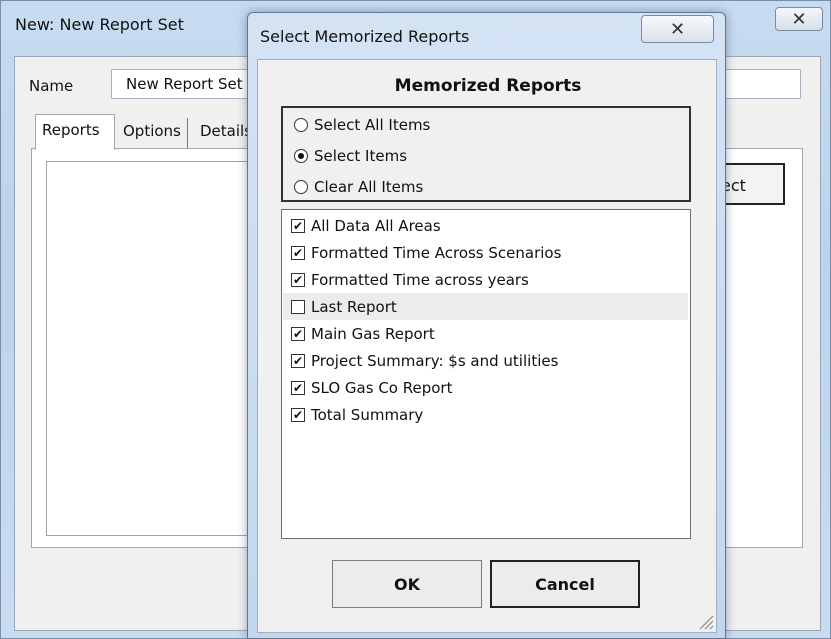 The height and width of the screenshot is (639, 831). What do you see at coordinates (382, 387) in the screenshot?
I see `report-label: SLO Gas Co Report` at bounding box center [382, 387].